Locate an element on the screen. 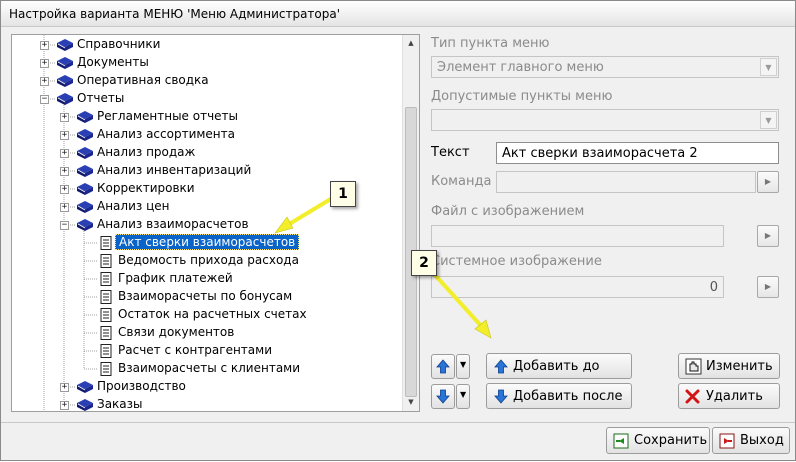  annotation-arrows is located at coordinates (383, 267).